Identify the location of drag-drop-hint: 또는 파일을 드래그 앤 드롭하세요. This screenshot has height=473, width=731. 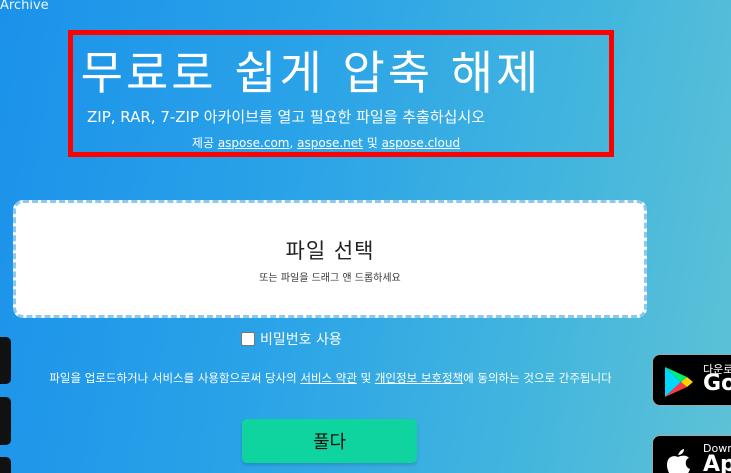
(330, 278).